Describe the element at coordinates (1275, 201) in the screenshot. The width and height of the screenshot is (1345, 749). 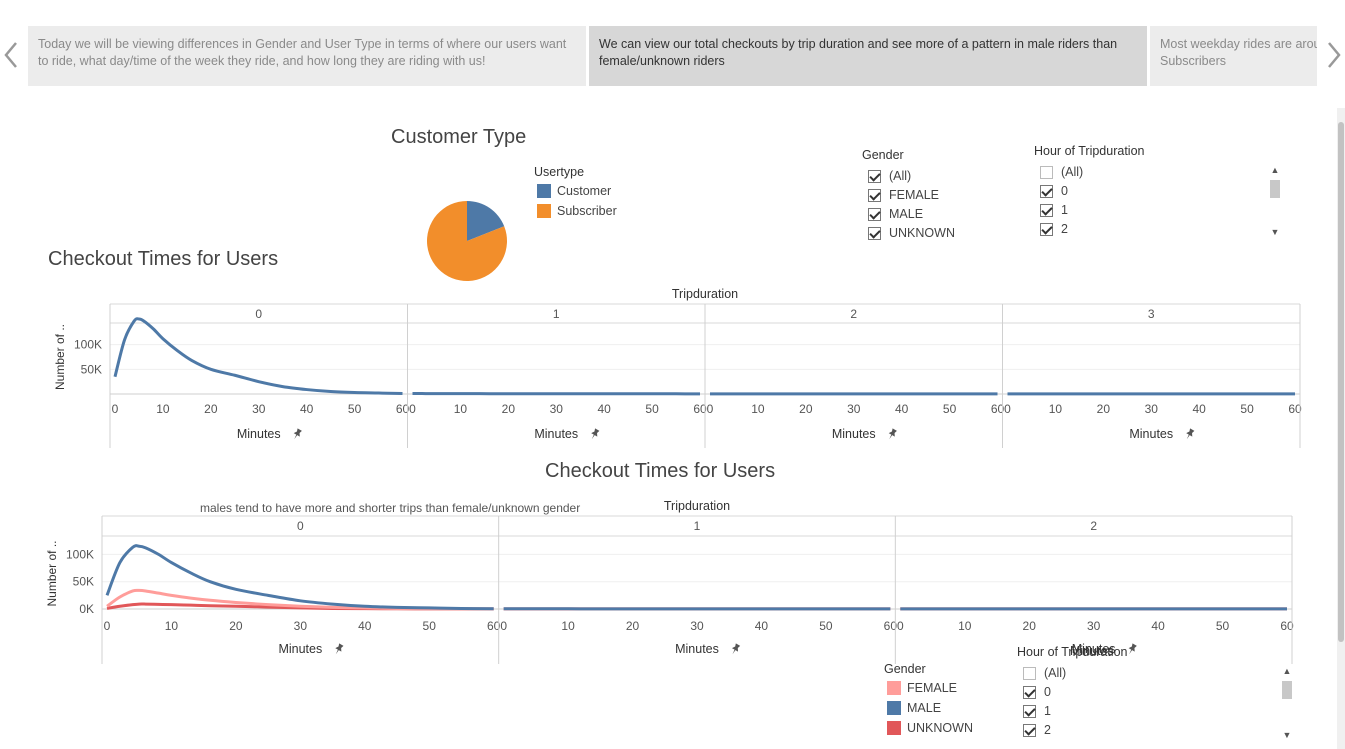
I see `hour-filter-scrollbar: ▲ ▼` at that location.